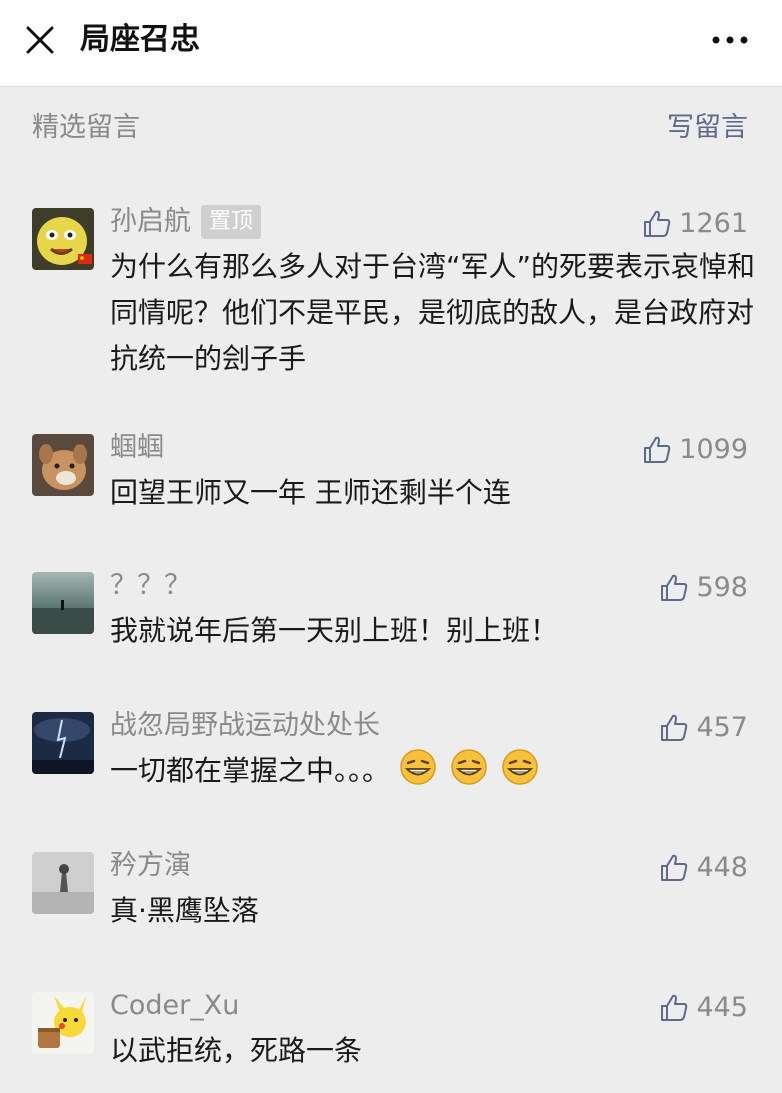 The height and width of the screenshot is (1093, 782). I want to click on comment-author: 战忽局野战运动处处长, so click(245, 726).